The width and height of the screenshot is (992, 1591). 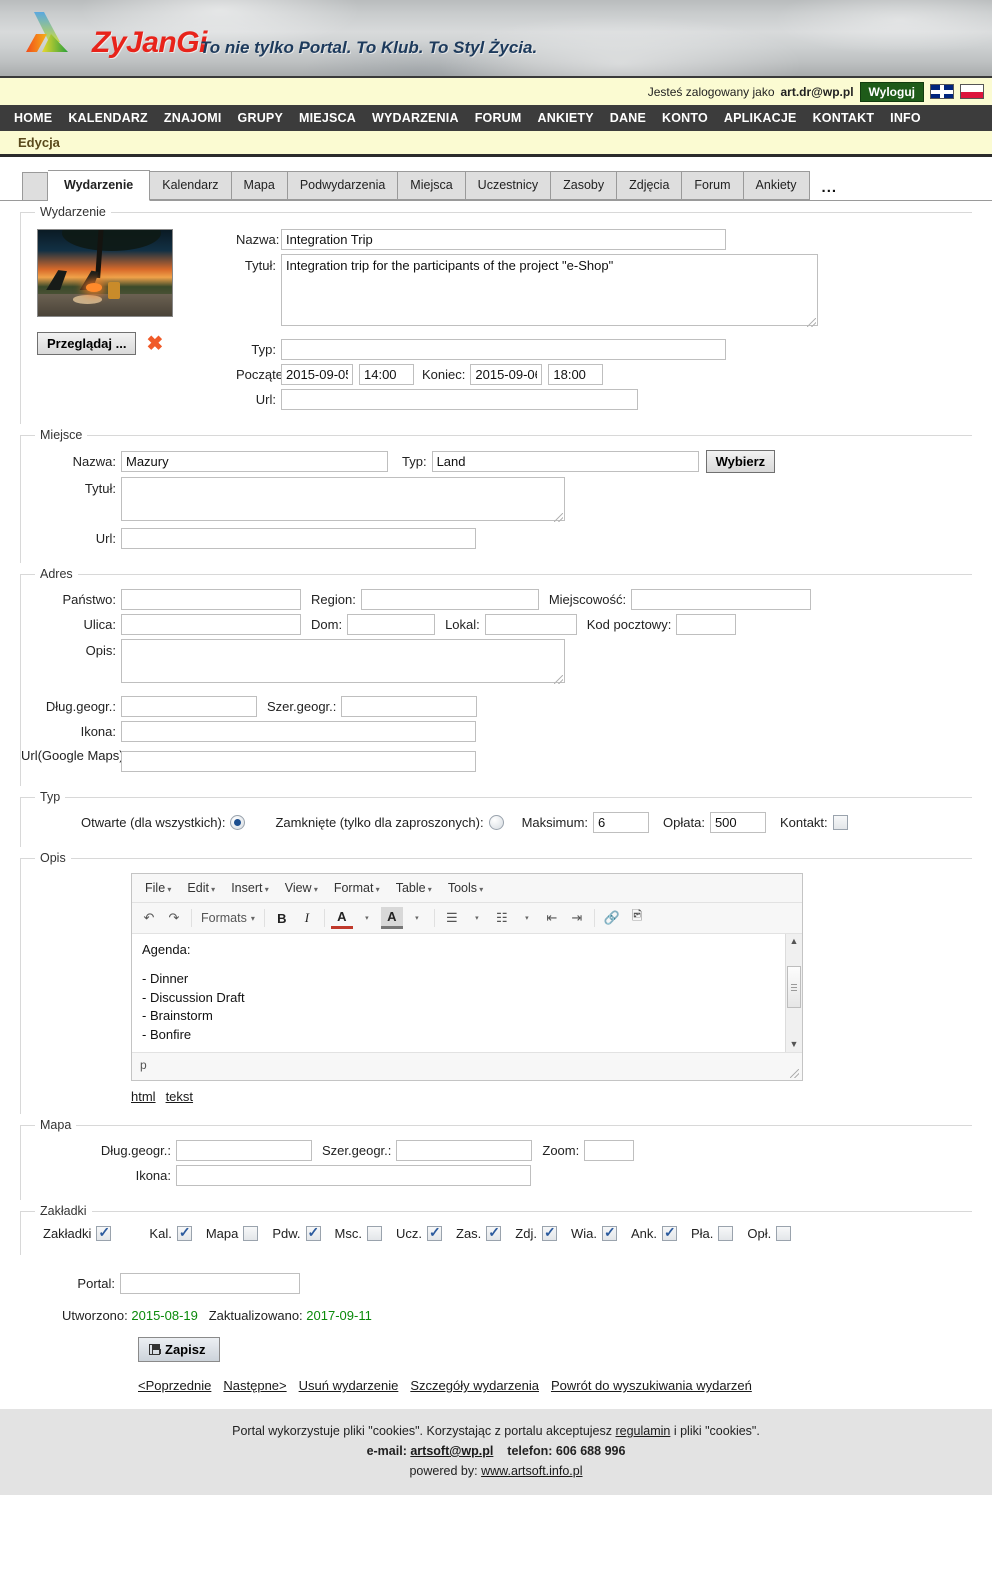 What do you see at coordinates (353, 1175) in the screenshot?
I see `map-icon-input` at bounding box center [353, 1175].